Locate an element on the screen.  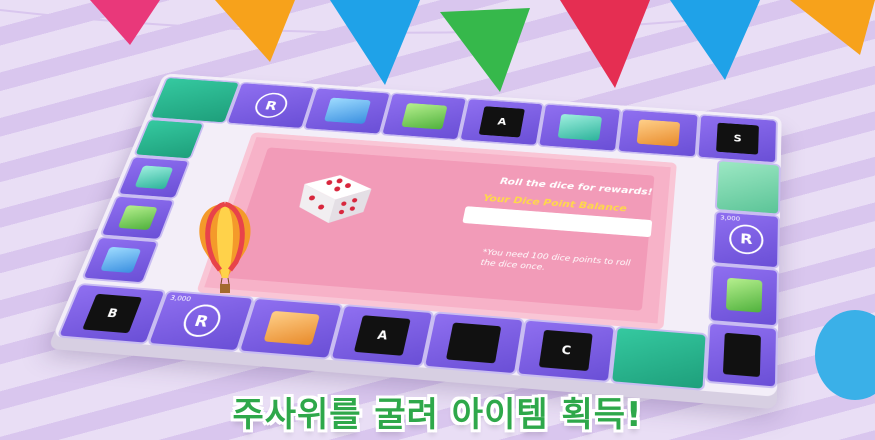
dice-icon is located at coordinates (331, 198).